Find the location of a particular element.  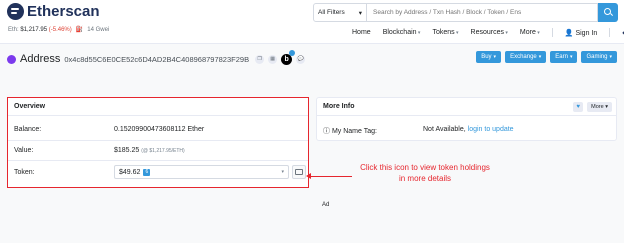

value-amount: $185.25 (@ $1,217.95/ETH) is located at coordinates (149, 150).